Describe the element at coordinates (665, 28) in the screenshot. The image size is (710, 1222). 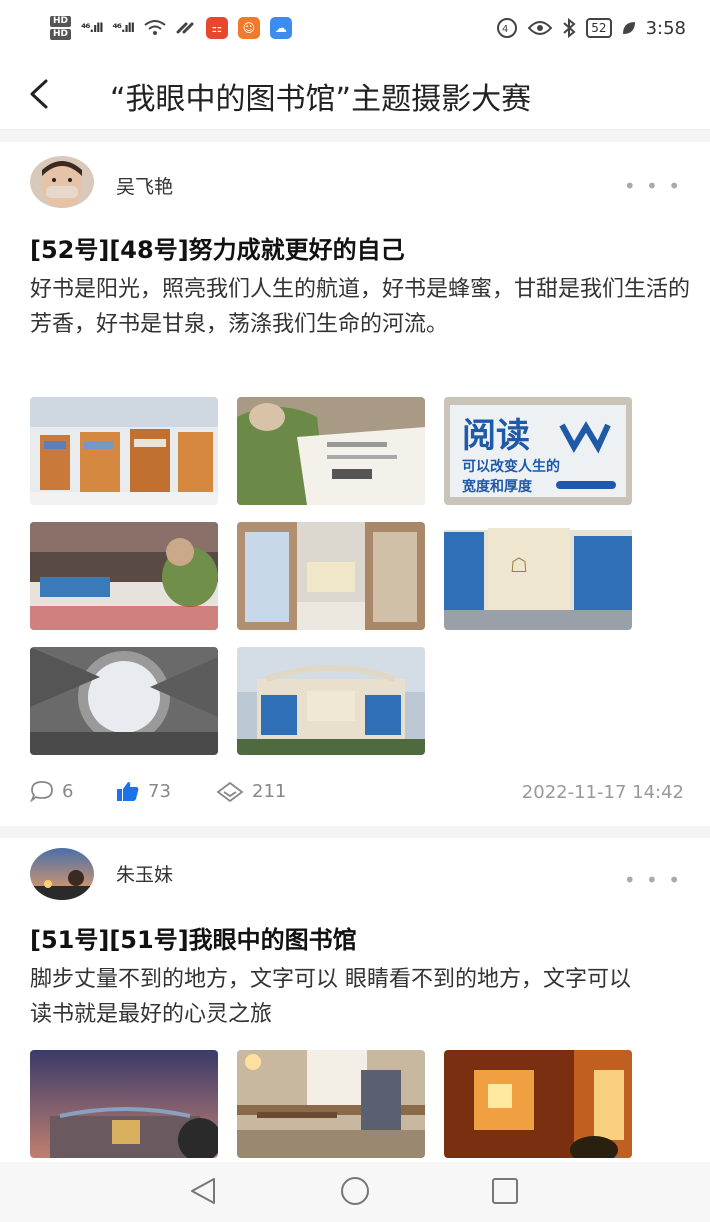
I see `clock: 3:58` at that location.